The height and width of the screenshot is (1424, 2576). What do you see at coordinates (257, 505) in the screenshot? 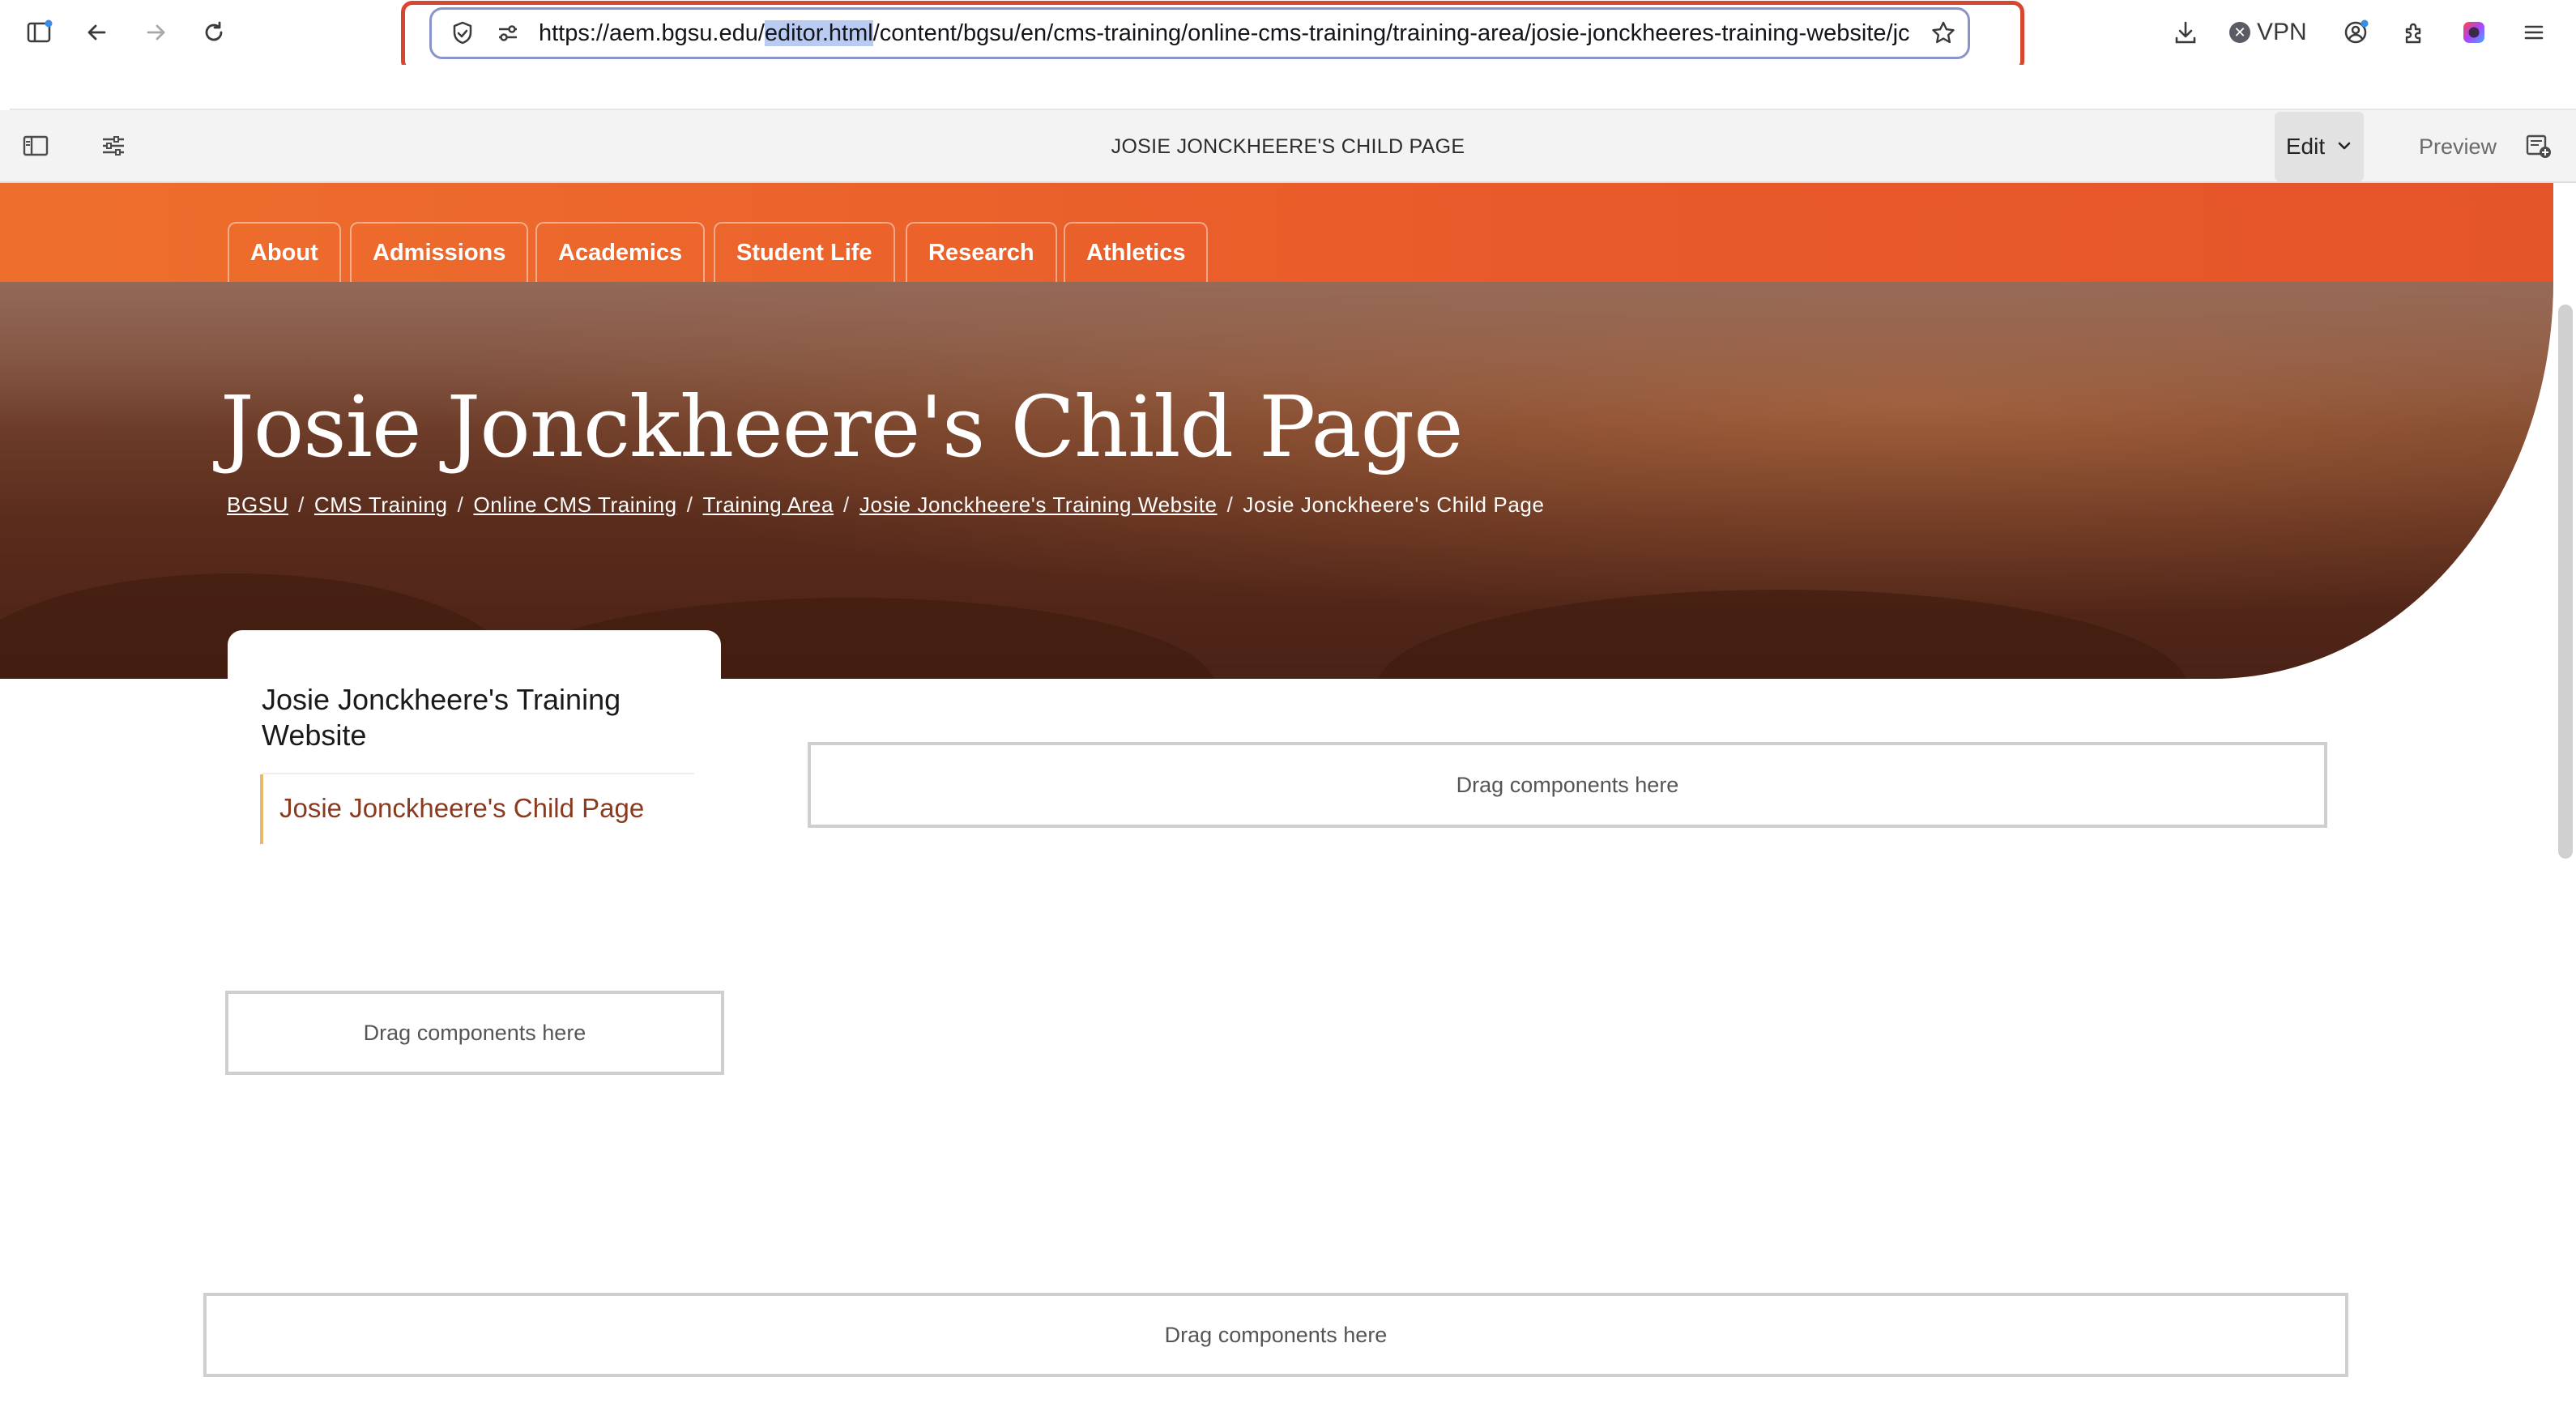
I see `breadcrumb-item-bgsu: BGSU` at bounding box center [257, 505].